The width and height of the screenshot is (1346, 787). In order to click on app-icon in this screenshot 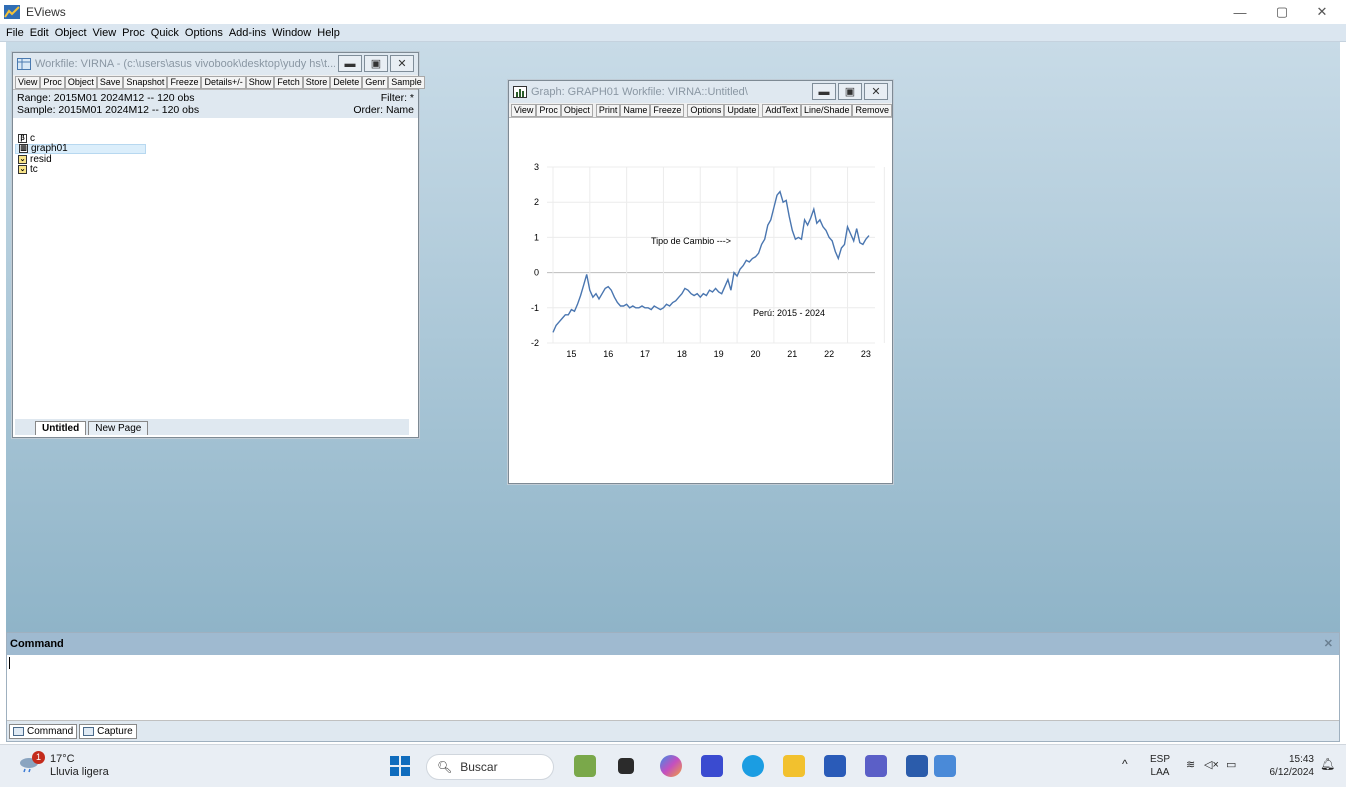, I will do `click(712, 766)`.